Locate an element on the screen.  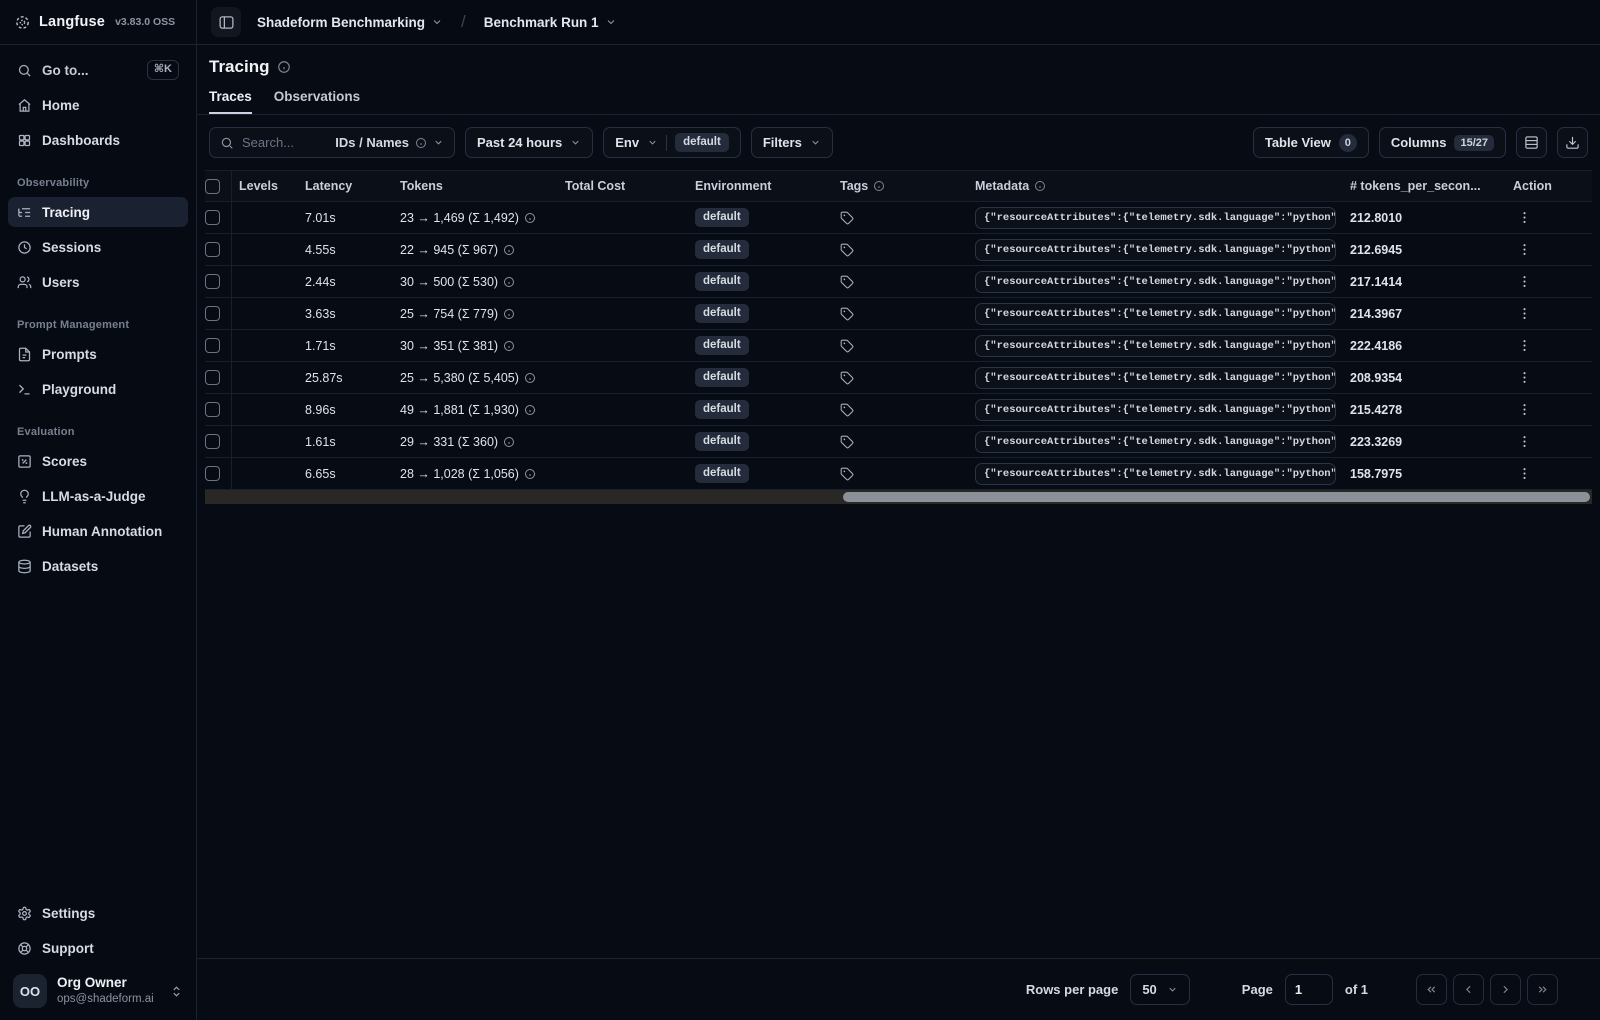
sidebar-item-settings: Settings is located at coordinates (98, 913).